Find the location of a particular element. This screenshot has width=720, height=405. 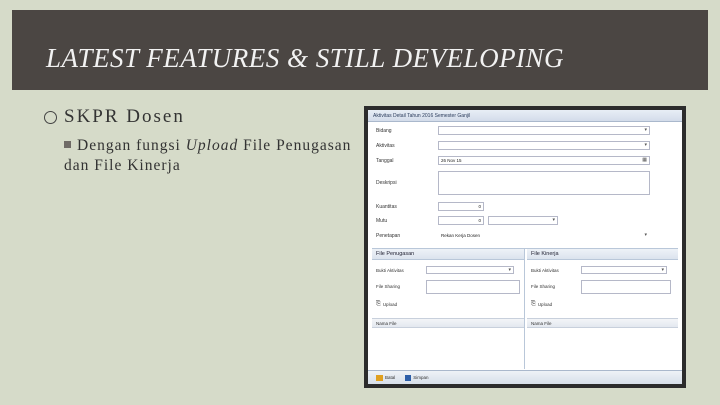

penugasan-sharing-label: File Sharing is located at coordinates (388, 286).